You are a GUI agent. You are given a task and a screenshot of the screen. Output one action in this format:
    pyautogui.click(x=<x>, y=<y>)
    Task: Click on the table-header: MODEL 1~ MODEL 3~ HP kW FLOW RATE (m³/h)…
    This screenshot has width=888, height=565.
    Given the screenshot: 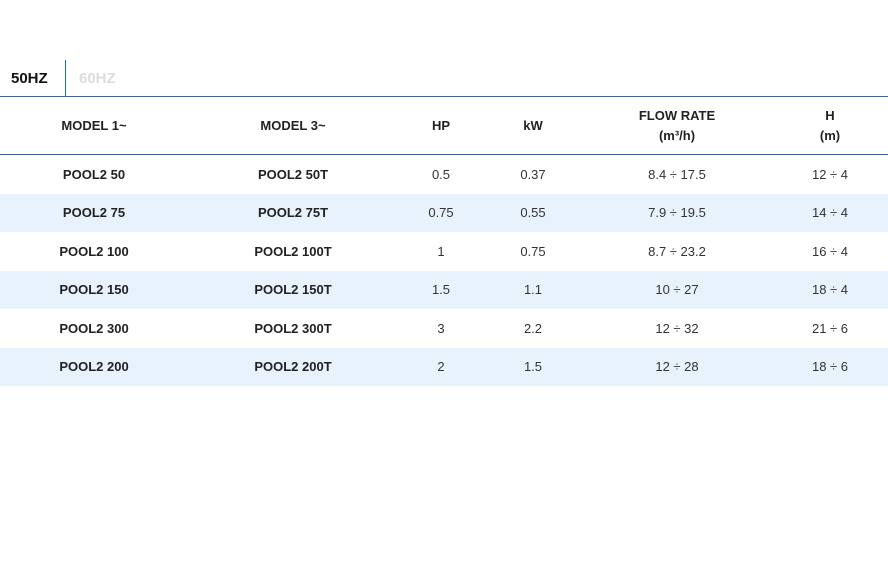 What is the action you would take?
    pyautogui.click(x=444, y=125)
    